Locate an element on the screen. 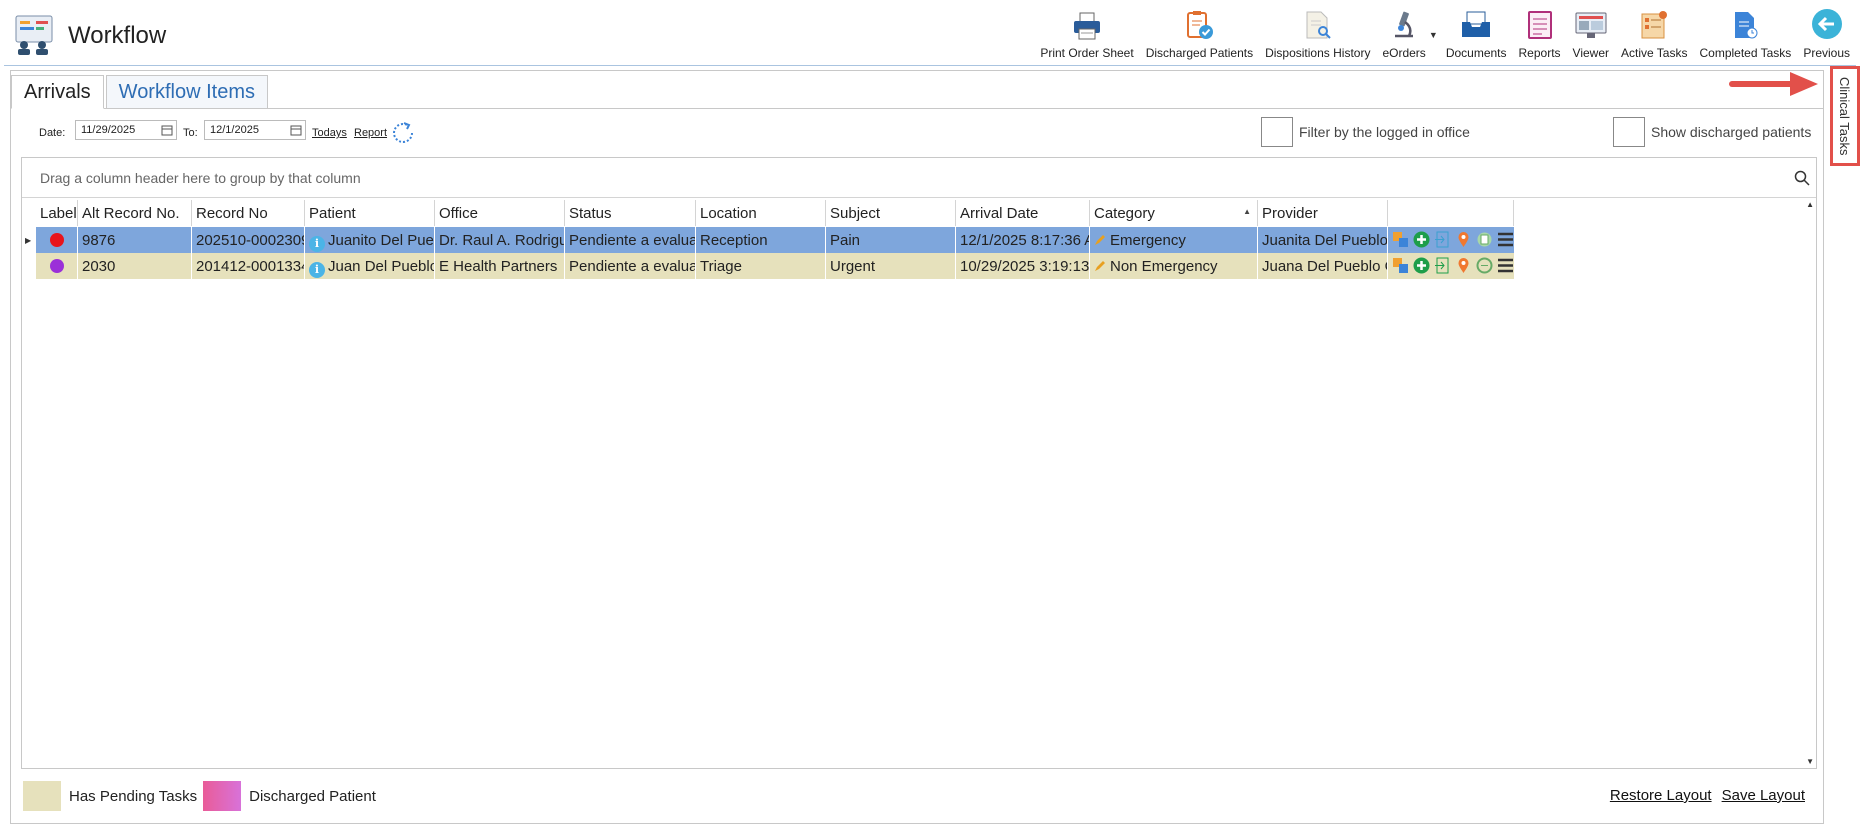 This screenshot has width=1869, height=831. completed-tasks-button: Completed Tasks is located at coordinates (1745, 35).